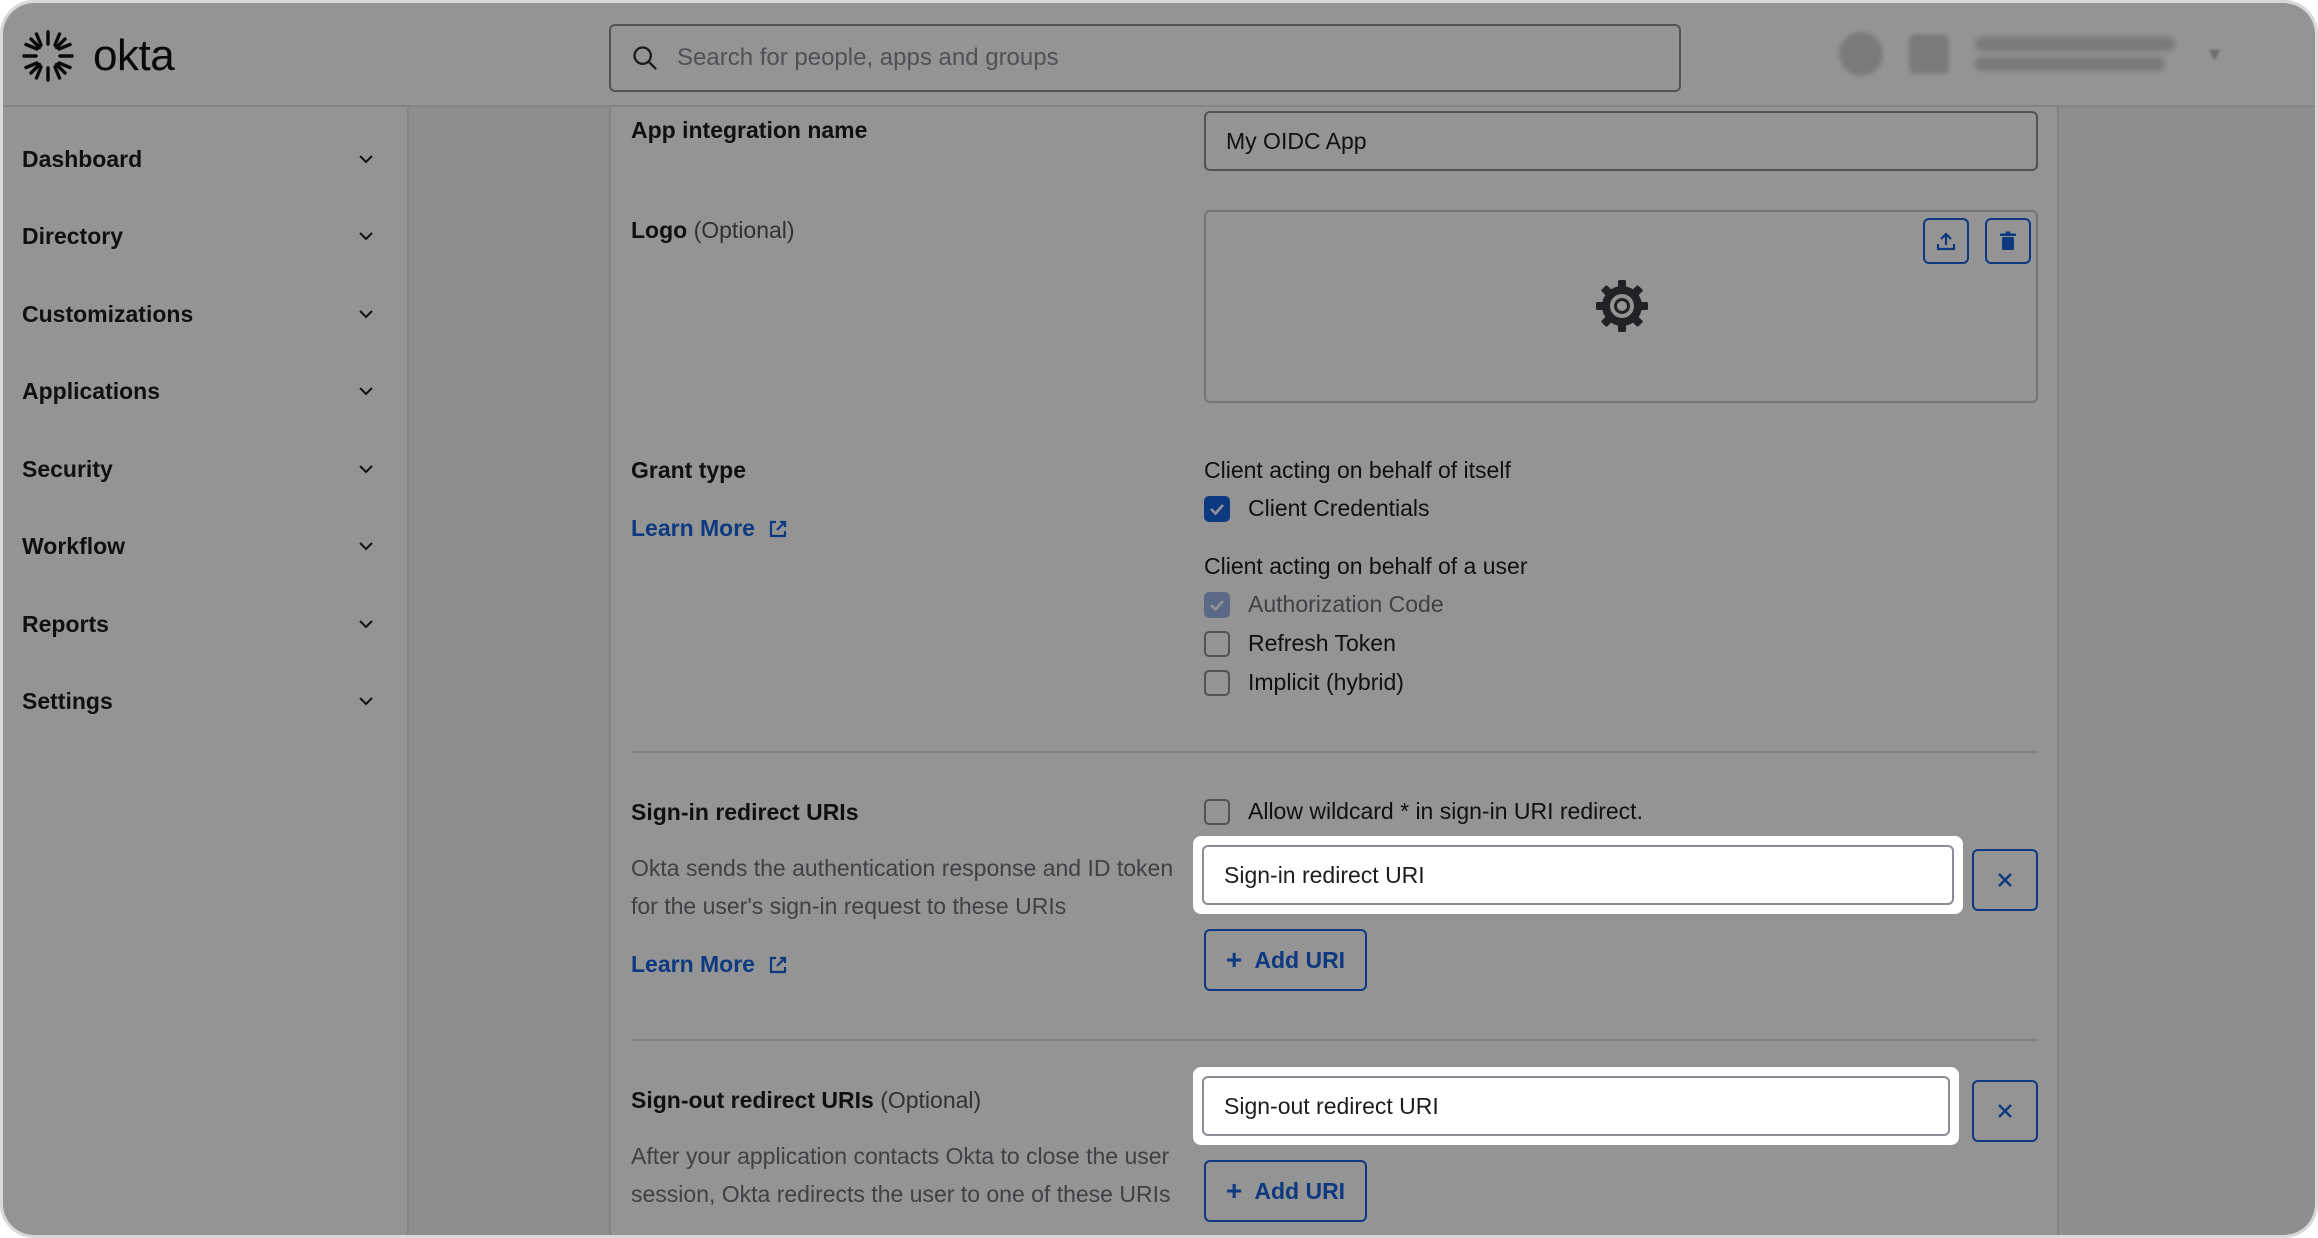  I want to click on sidebar-item-label: Applications, so click(91, 390).